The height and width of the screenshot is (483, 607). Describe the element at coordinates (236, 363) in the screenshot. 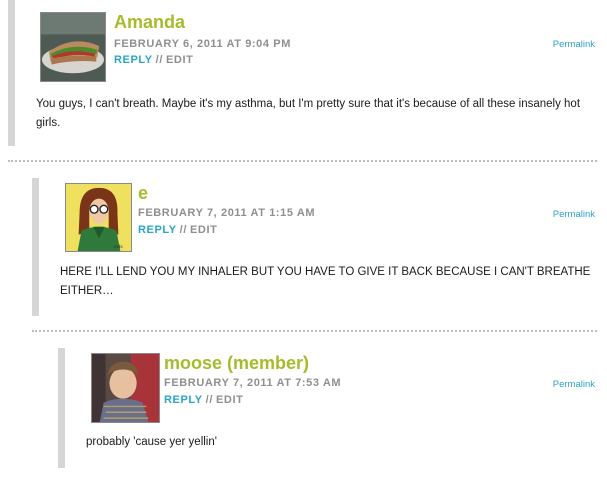

I see `comment-author: moose (member)` at that location.